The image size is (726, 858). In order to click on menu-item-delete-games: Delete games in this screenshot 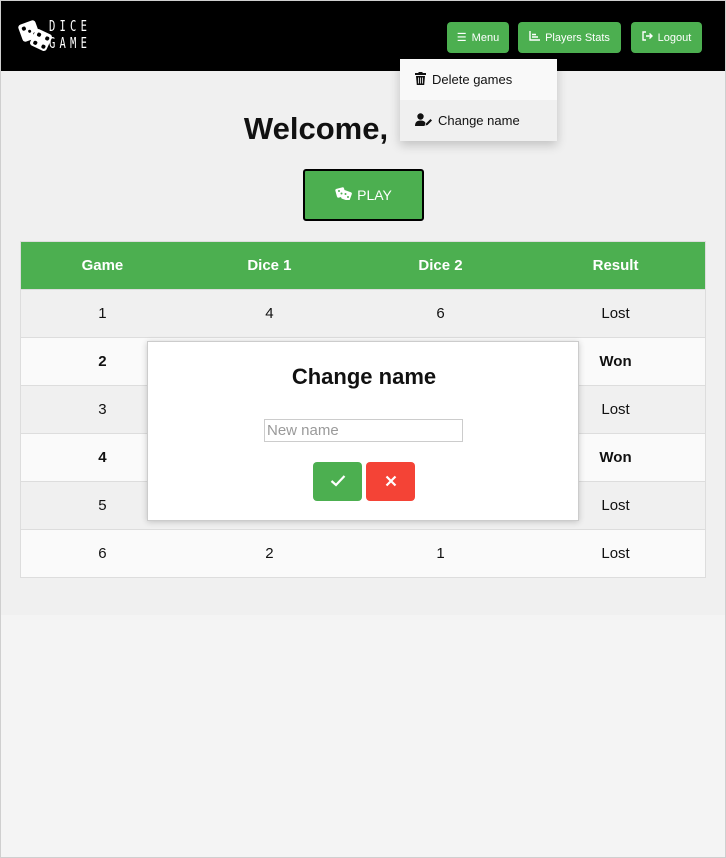, I will do `click(478, 79)`.